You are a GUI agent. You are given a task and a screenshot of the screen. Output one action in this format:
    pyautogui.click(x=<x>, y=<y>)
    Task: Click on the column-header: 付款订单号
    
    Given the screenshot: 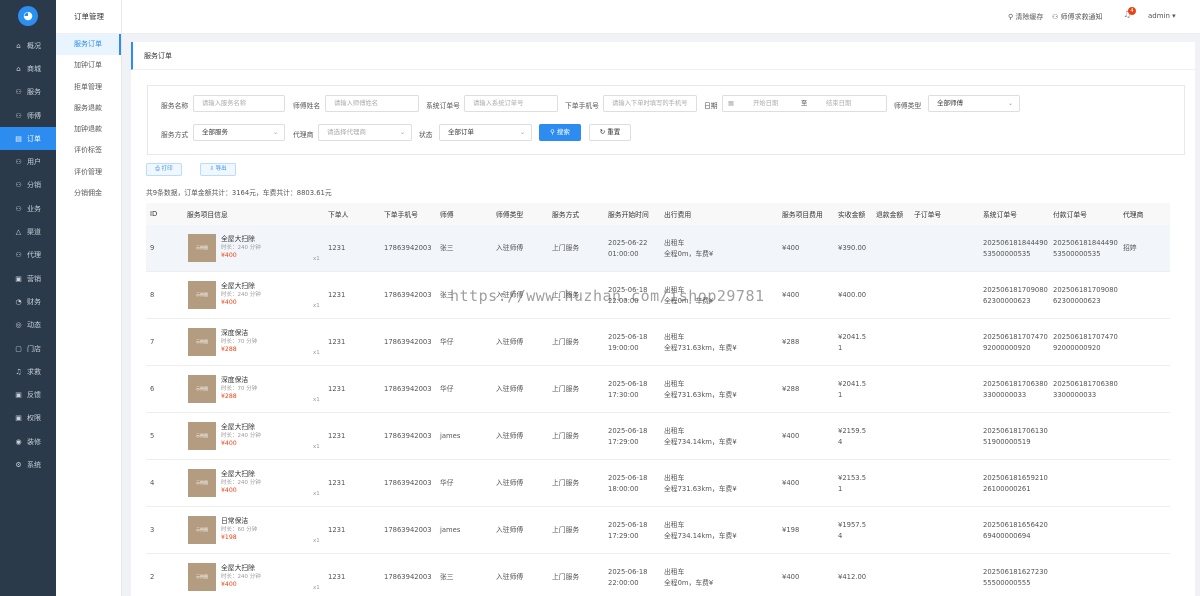 What is the action you would take?
    pyautogui.click(x=1070, y=215)
    